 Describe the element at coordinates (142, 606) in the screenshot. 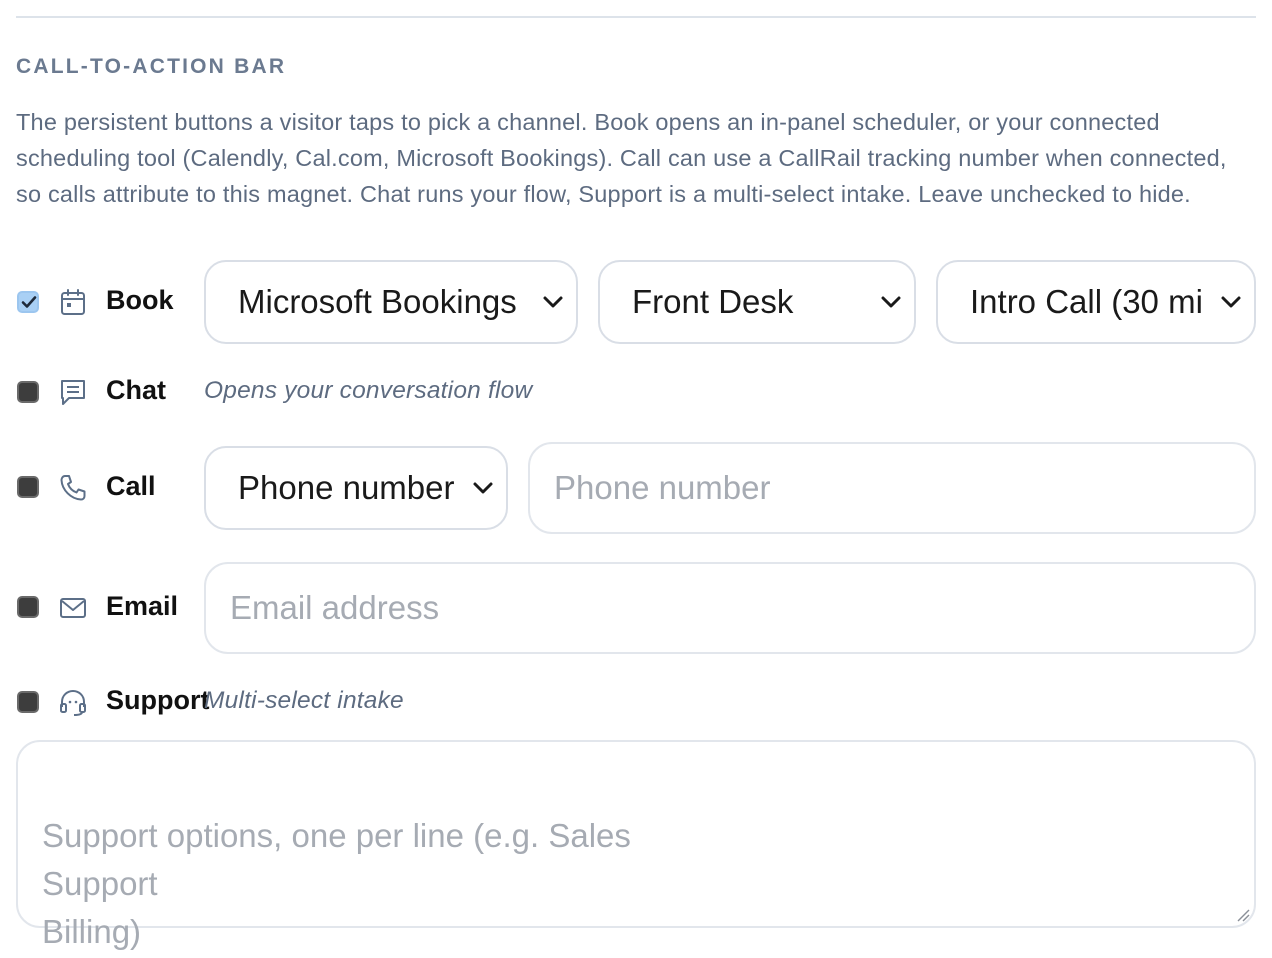

I see `email-label: Email` at that location.